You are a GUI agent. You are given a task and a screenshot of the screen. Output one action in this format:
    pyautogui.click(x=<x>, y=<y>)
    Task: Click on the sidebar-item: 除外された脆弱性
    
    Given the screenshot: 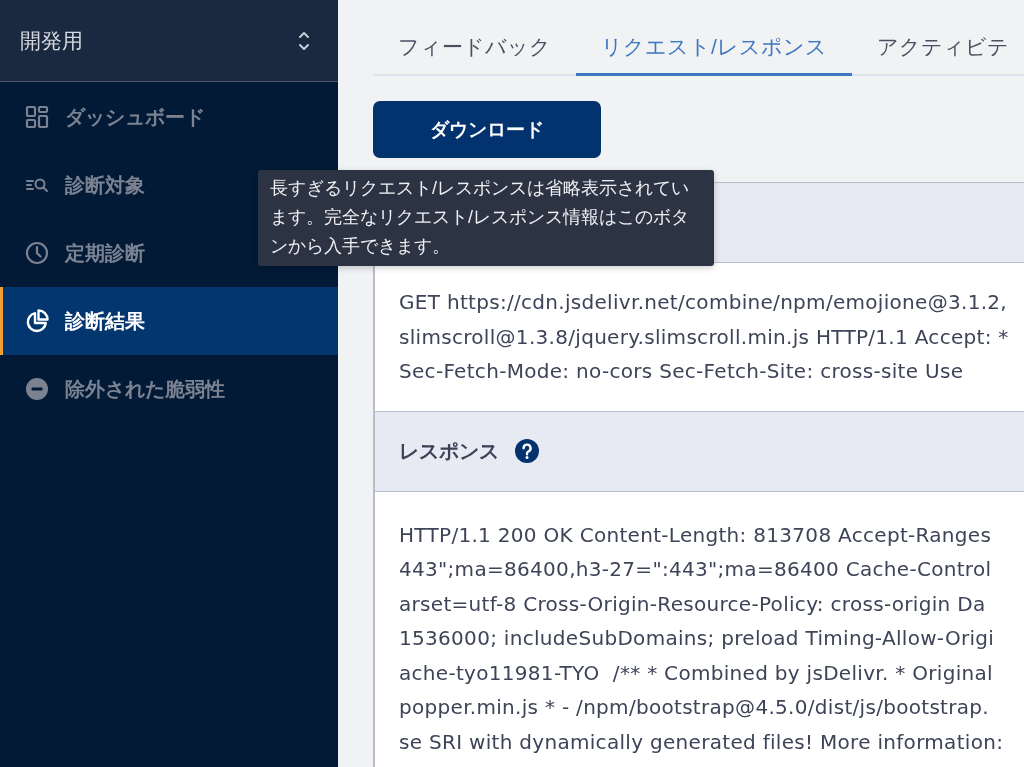 What is the action you would take?
    pyautogui.click(x=169, y=389)
    